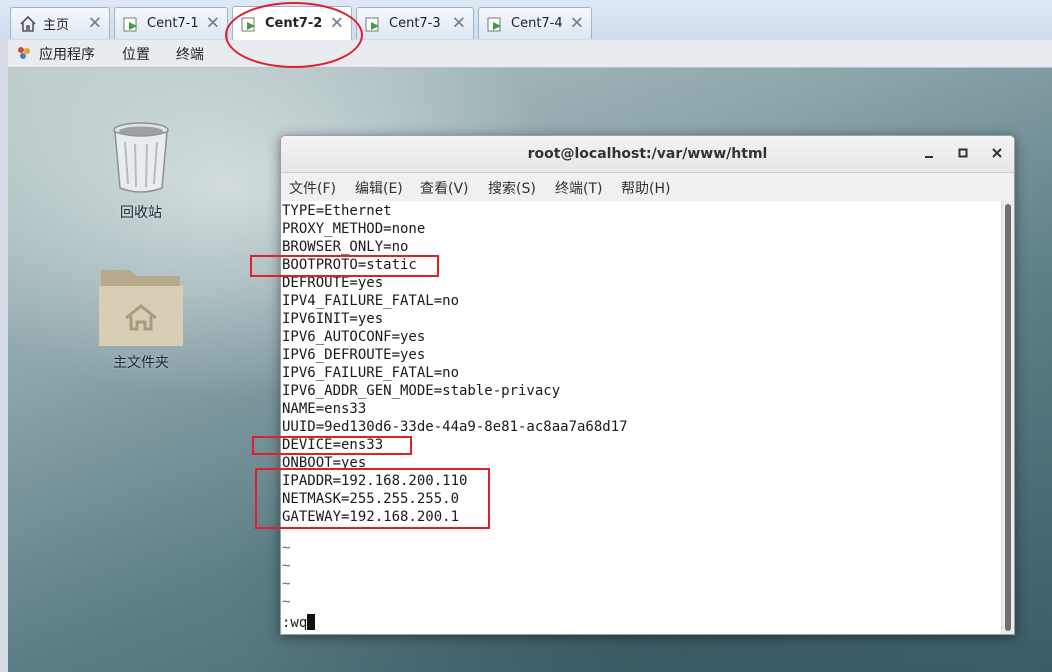 This screenshot has height=672, width=1052. I want to click on tab-label: Cent7-3, so click(415, 23).